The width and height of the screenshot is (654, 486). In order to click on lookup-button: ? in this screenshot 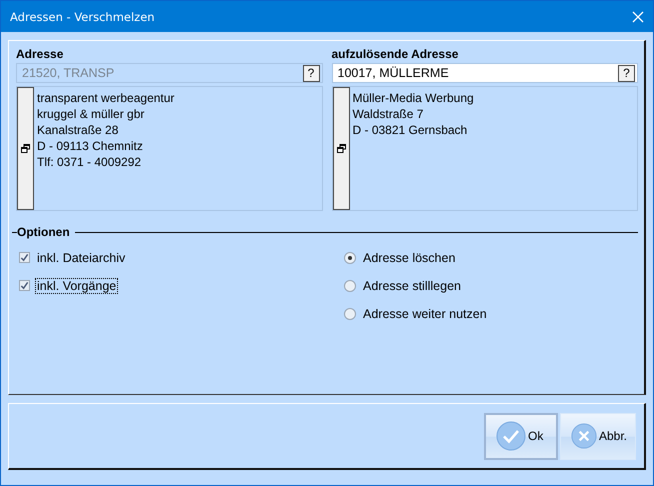, I will do `click(626, 73)`.